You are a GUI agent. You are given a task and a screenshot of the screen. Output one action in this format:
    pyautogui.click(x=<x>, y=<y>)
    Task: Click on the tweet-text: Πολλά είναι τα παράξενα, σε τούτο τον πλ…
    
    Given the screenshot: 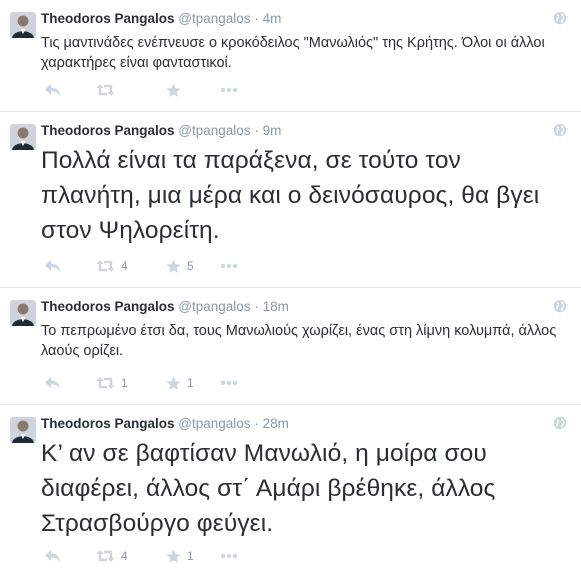 What is the action you would take?
    pyautogui.click(x=290, y=195)
    